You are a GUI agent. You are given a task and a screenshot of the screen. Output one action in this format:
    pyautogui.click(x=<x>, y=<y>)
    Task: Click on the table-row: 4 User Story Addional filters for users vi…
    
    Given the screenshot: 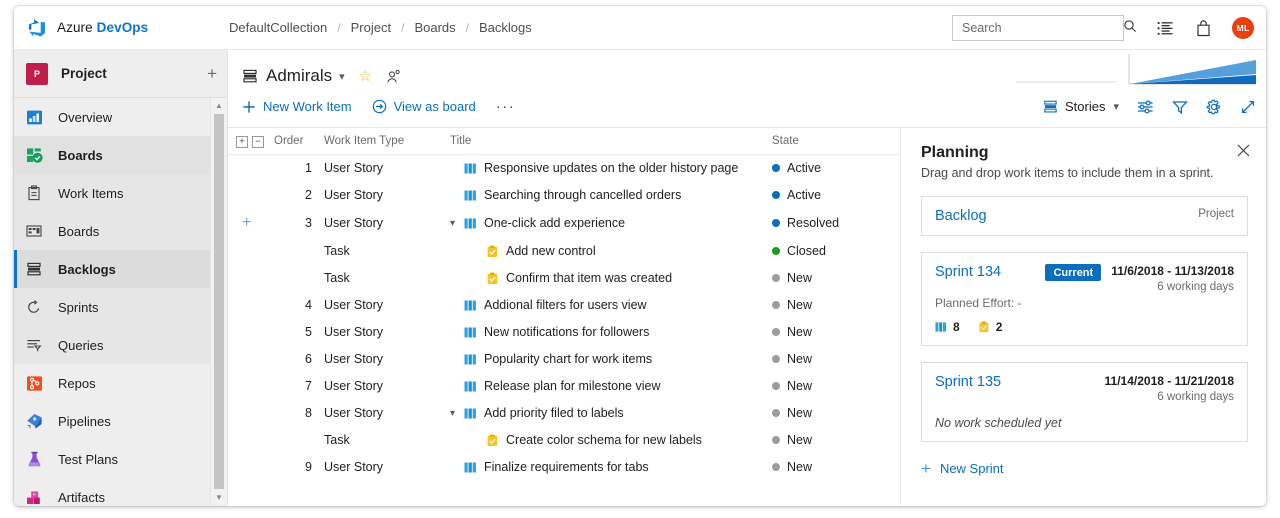 What is the action you would take?
    pyautogui.click(x=564, y=305)
    